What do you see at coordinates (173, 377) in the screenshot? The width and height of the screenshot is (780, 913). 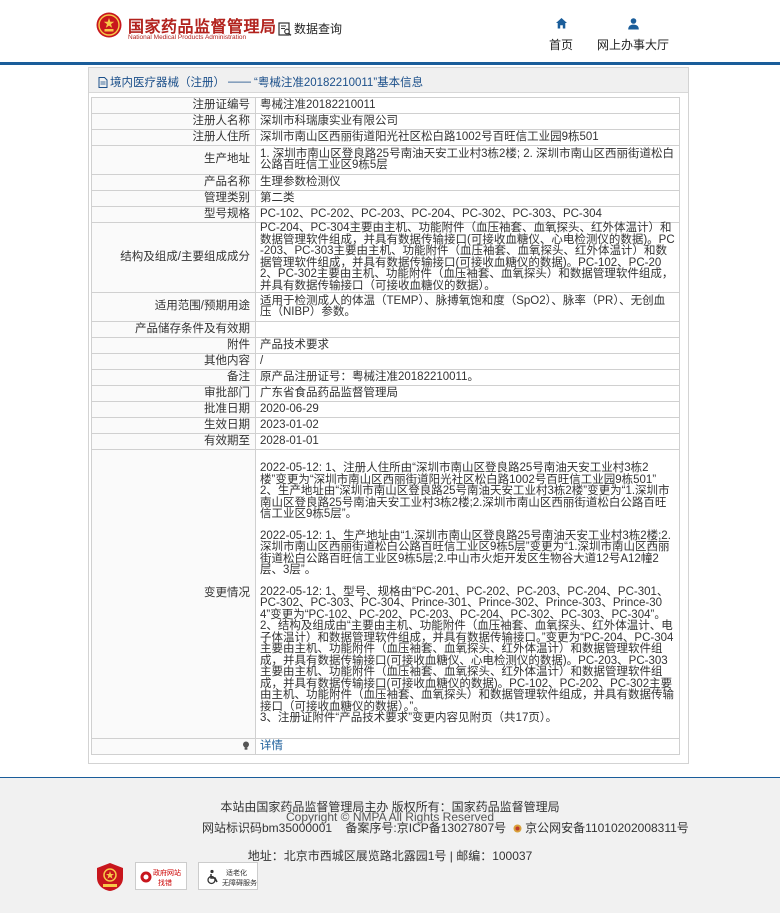 I see `row-label: 备注` at bounding box center [173, 377].